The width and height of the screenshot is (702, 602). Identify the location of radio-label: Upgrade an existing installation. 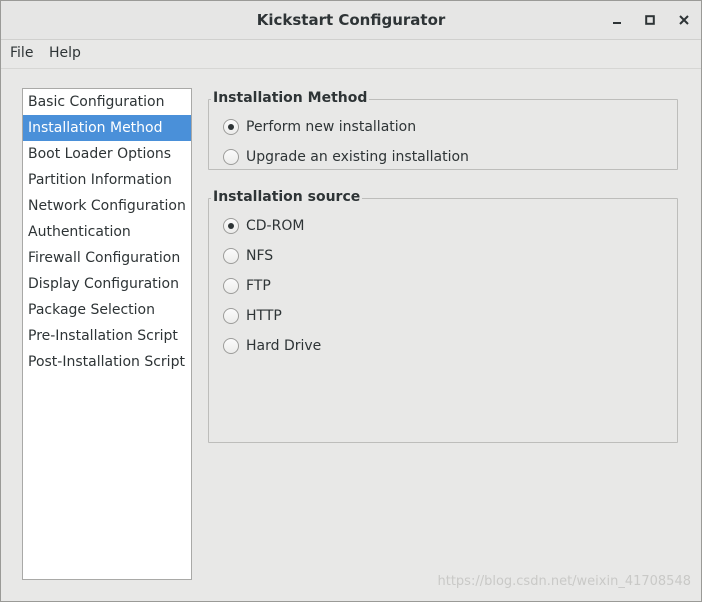
(357, 157).